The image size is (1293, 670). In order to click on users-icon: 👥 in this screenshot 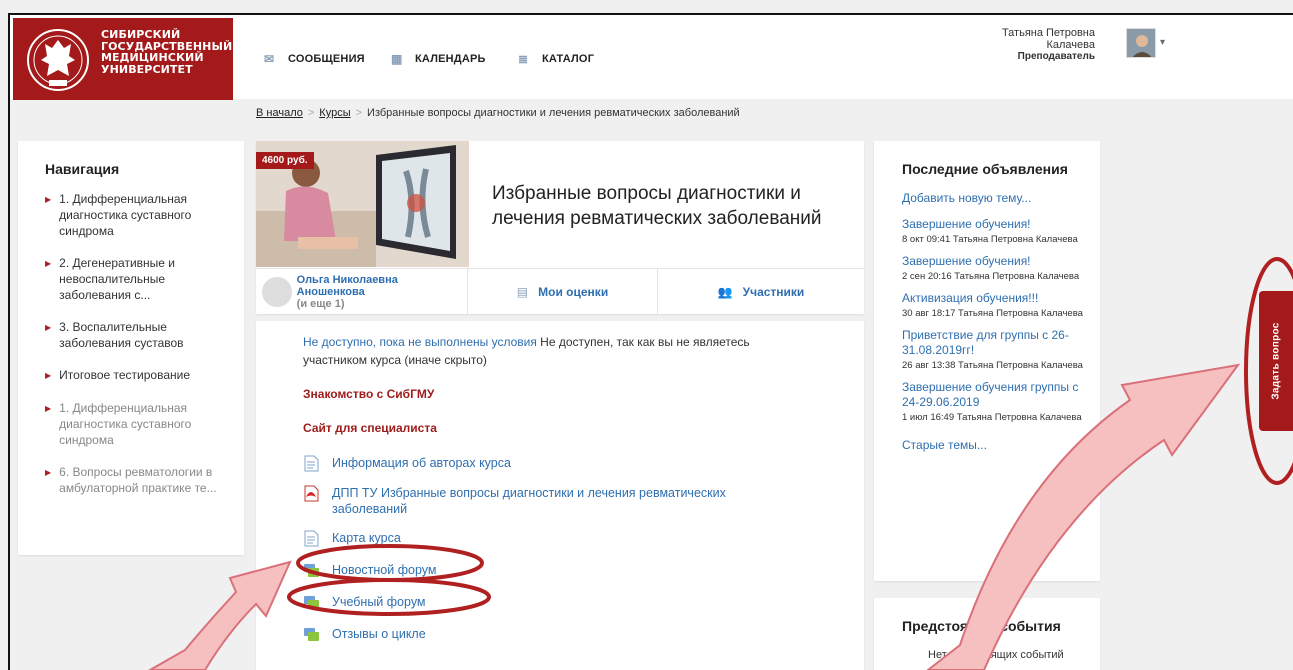, I will do `click(725, 291)`.